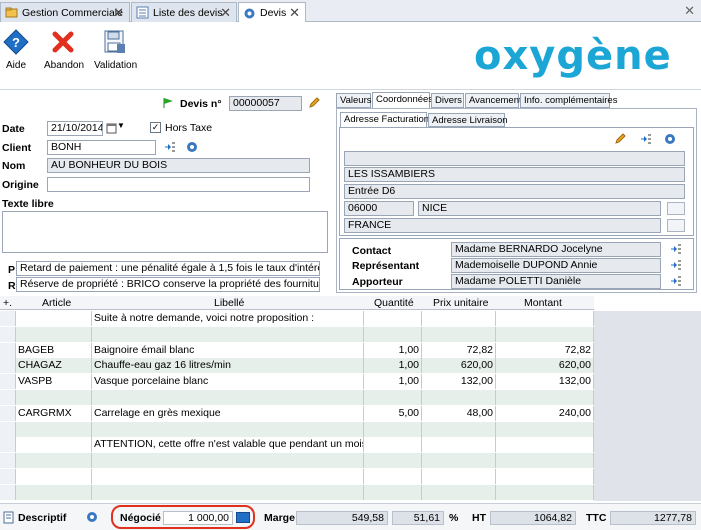  What do you see at coordinates (393, 413) in the screenshot?
I see `cell-quantite: 5,00` at bounding box center [393, 413].